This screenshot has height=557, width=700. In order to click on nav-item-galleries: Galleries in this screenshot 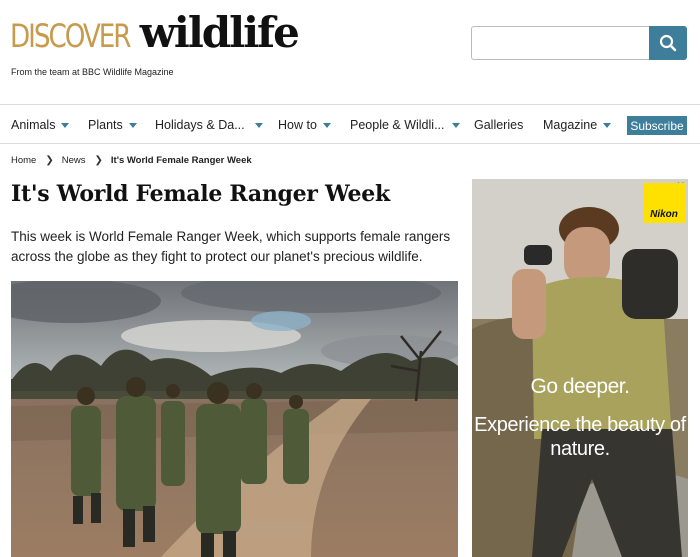, I will do `click(498, 125)`.